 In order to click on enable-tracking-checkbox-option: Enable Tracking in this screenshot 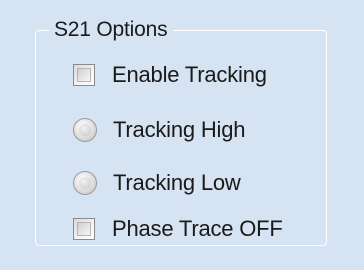, I will do `click(170, 75)`.